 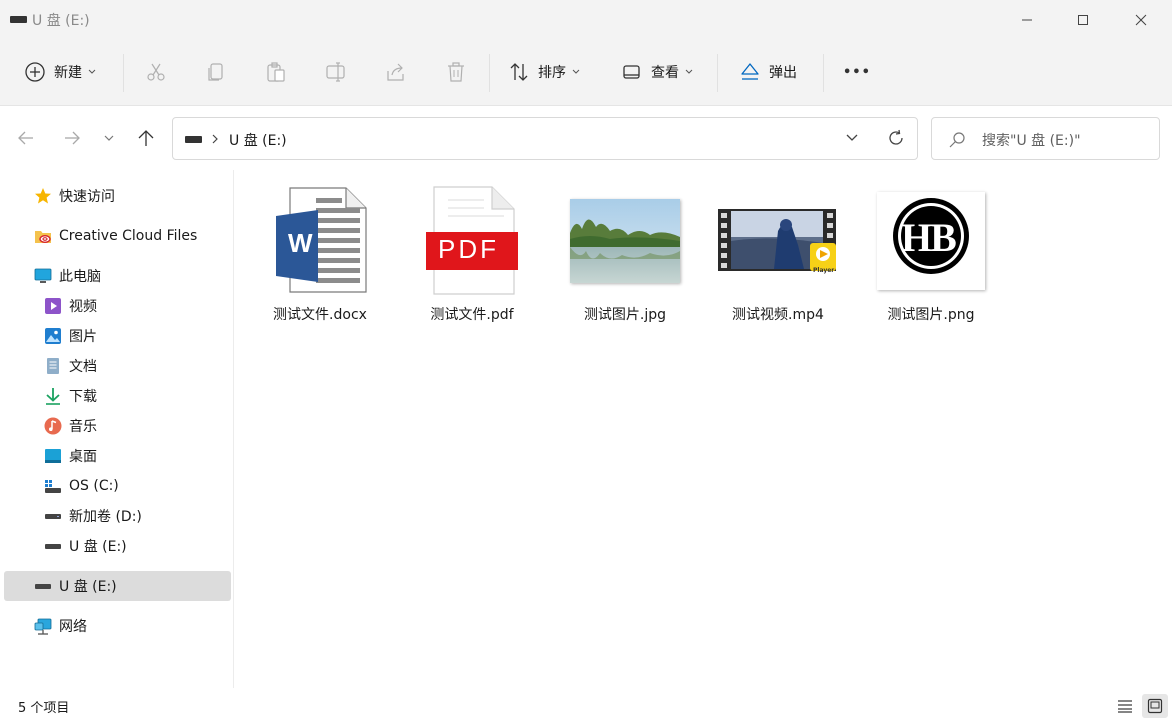 I want to click on minimize-icon, so click(x=1027, y=20).